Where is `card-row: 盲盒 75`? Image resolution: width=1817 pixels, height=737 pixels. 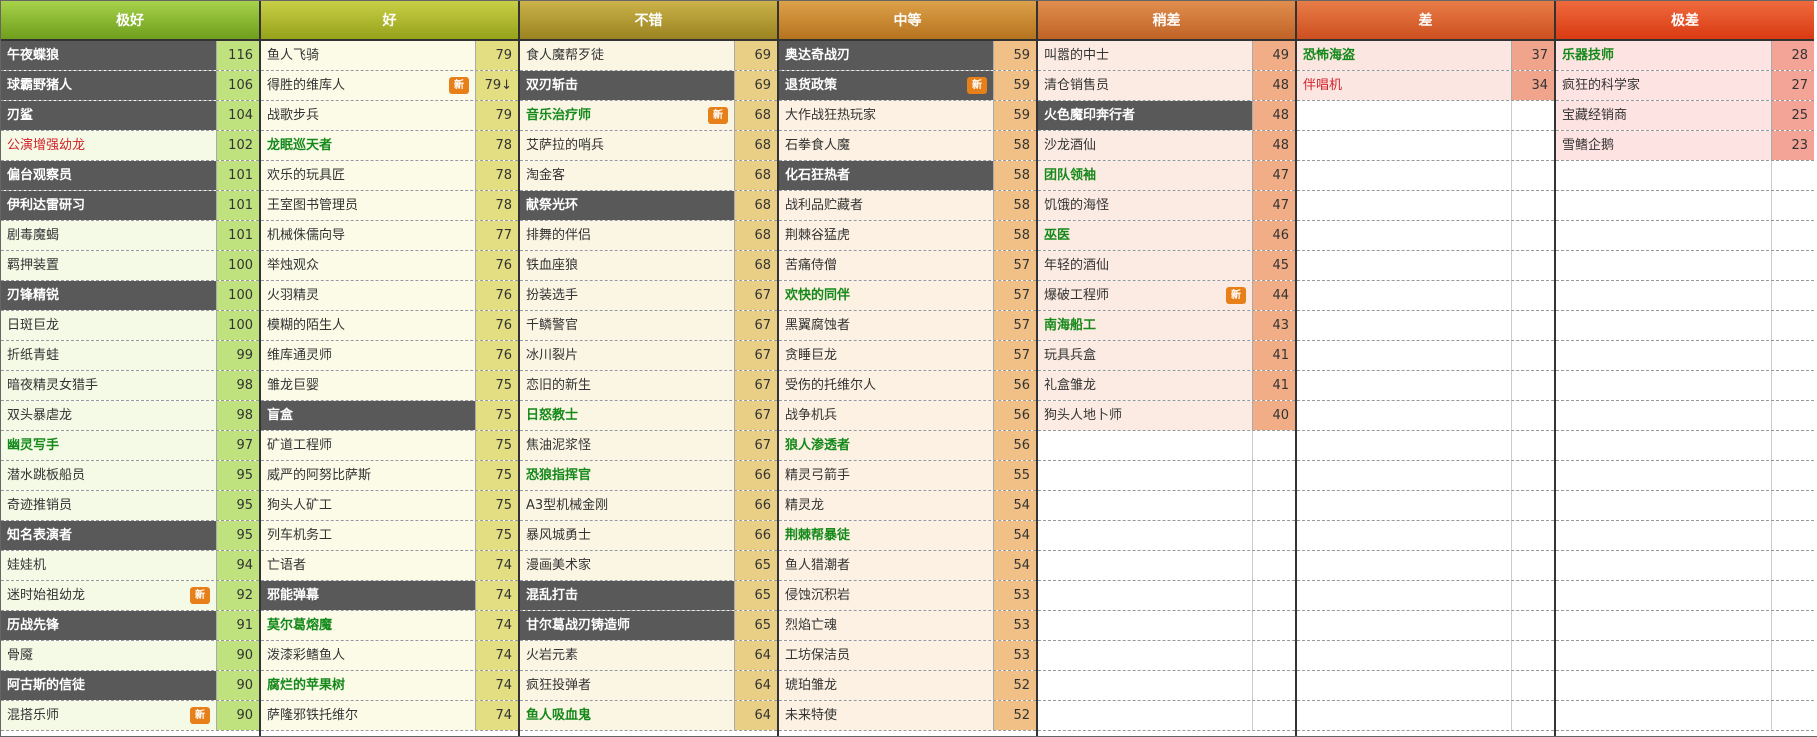
card-row: 盲盒 75 is located at coordinates (389, 416).